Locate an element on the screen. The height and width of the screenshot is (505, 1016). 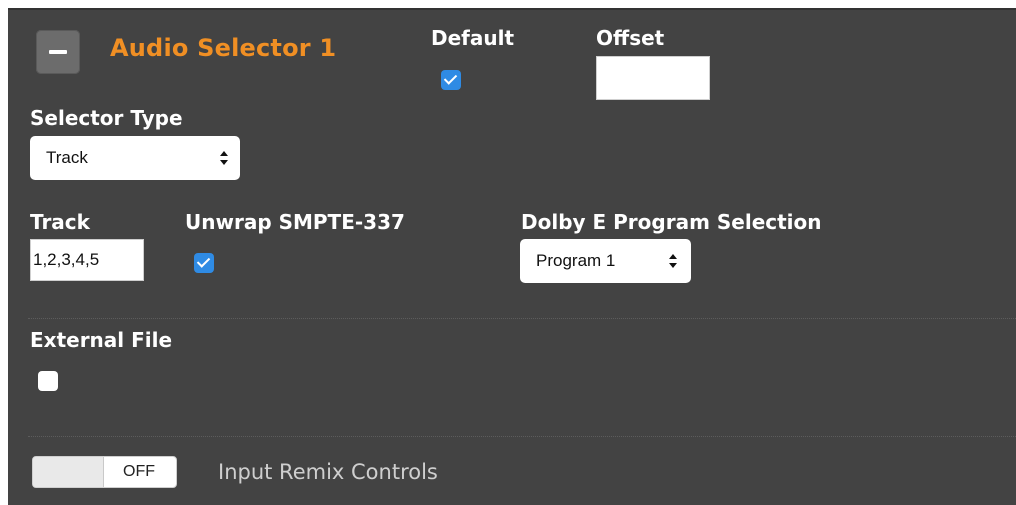
input-remix-toggle: OFF is located at coordinates (104, 472).